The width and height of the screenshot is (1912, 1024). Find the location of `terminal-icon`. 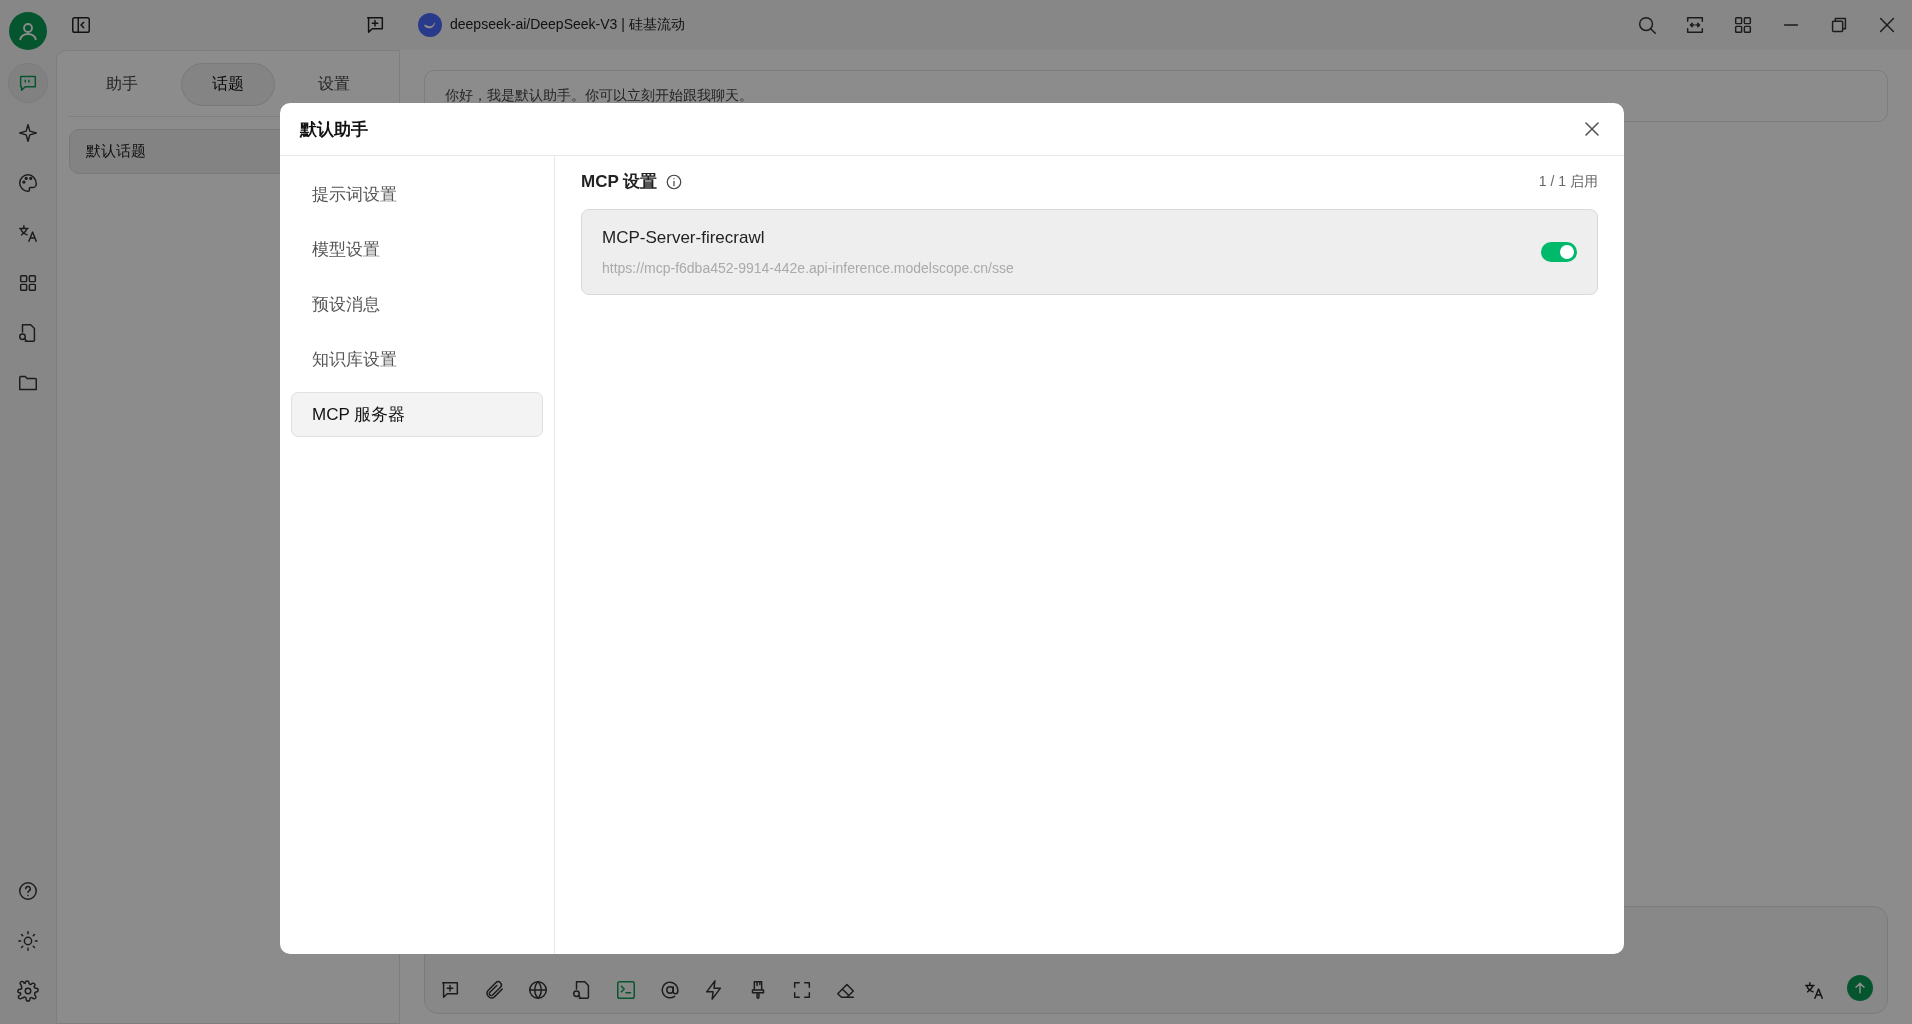

terminal-icon is located at coordinates (626, 990).